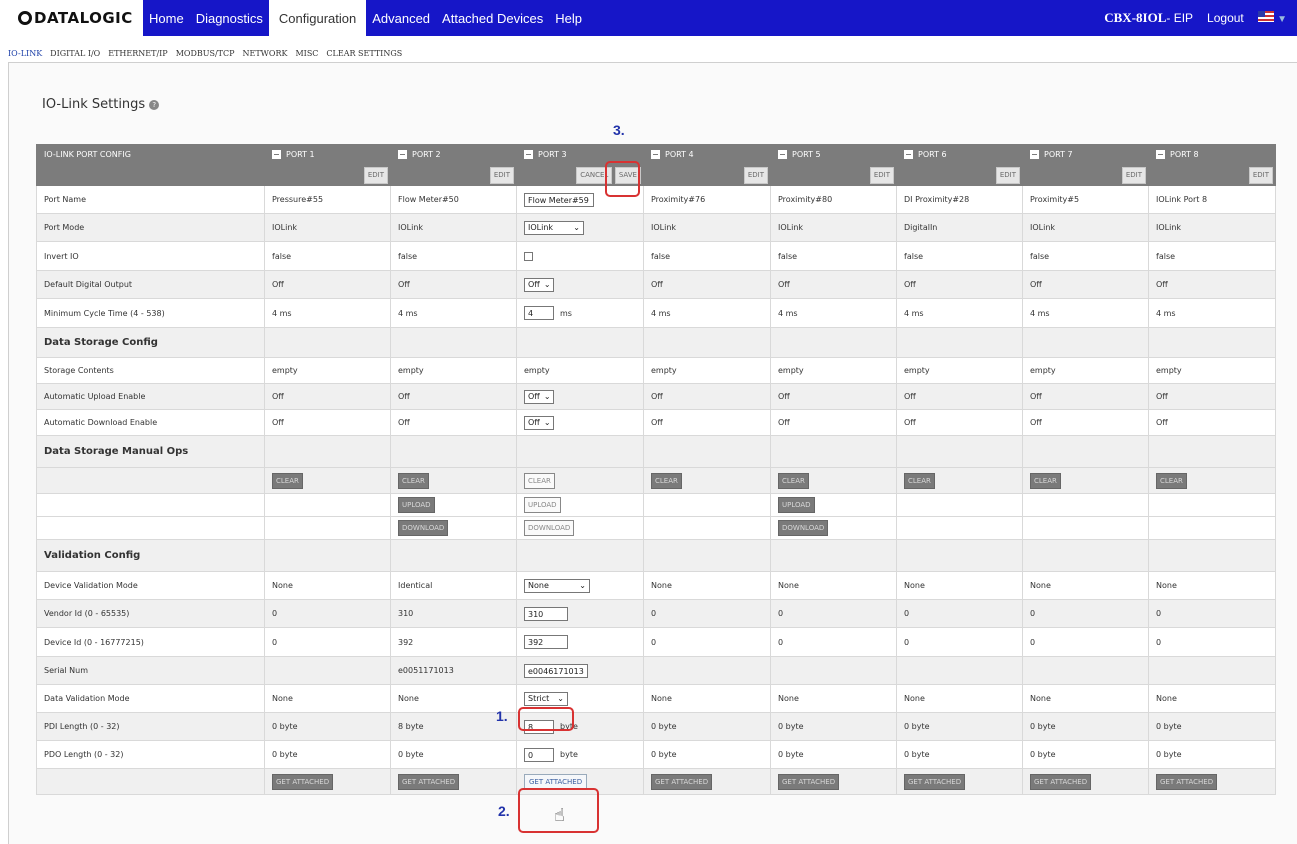 The height and width of the screenshot is (844, 1297). What do you see at coordinates (25, 47) in the screenshot?
I see `subnav-io-link: IO-LINK` at bounding box center [25, 47].